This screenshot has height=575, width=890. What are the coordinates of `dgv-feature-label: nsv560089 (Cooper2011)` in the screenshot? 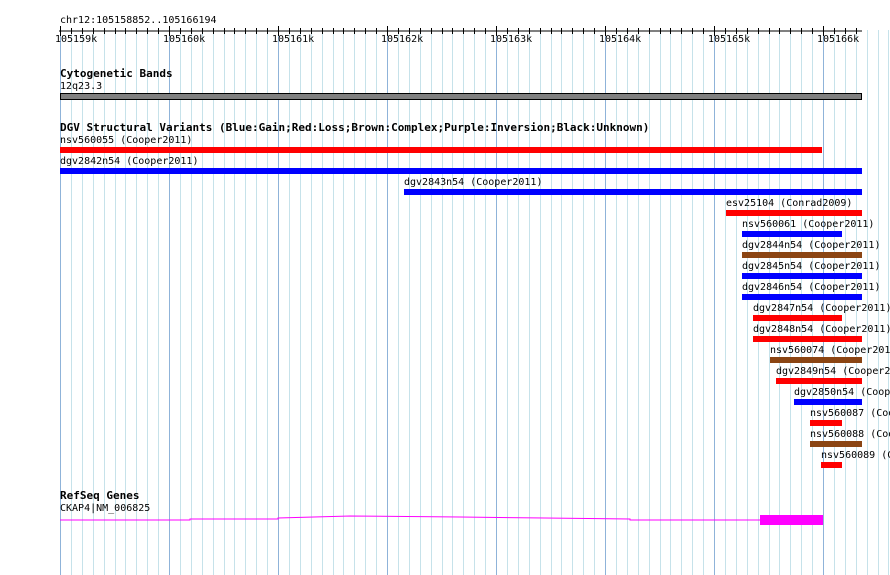 It's located at (855, 455).